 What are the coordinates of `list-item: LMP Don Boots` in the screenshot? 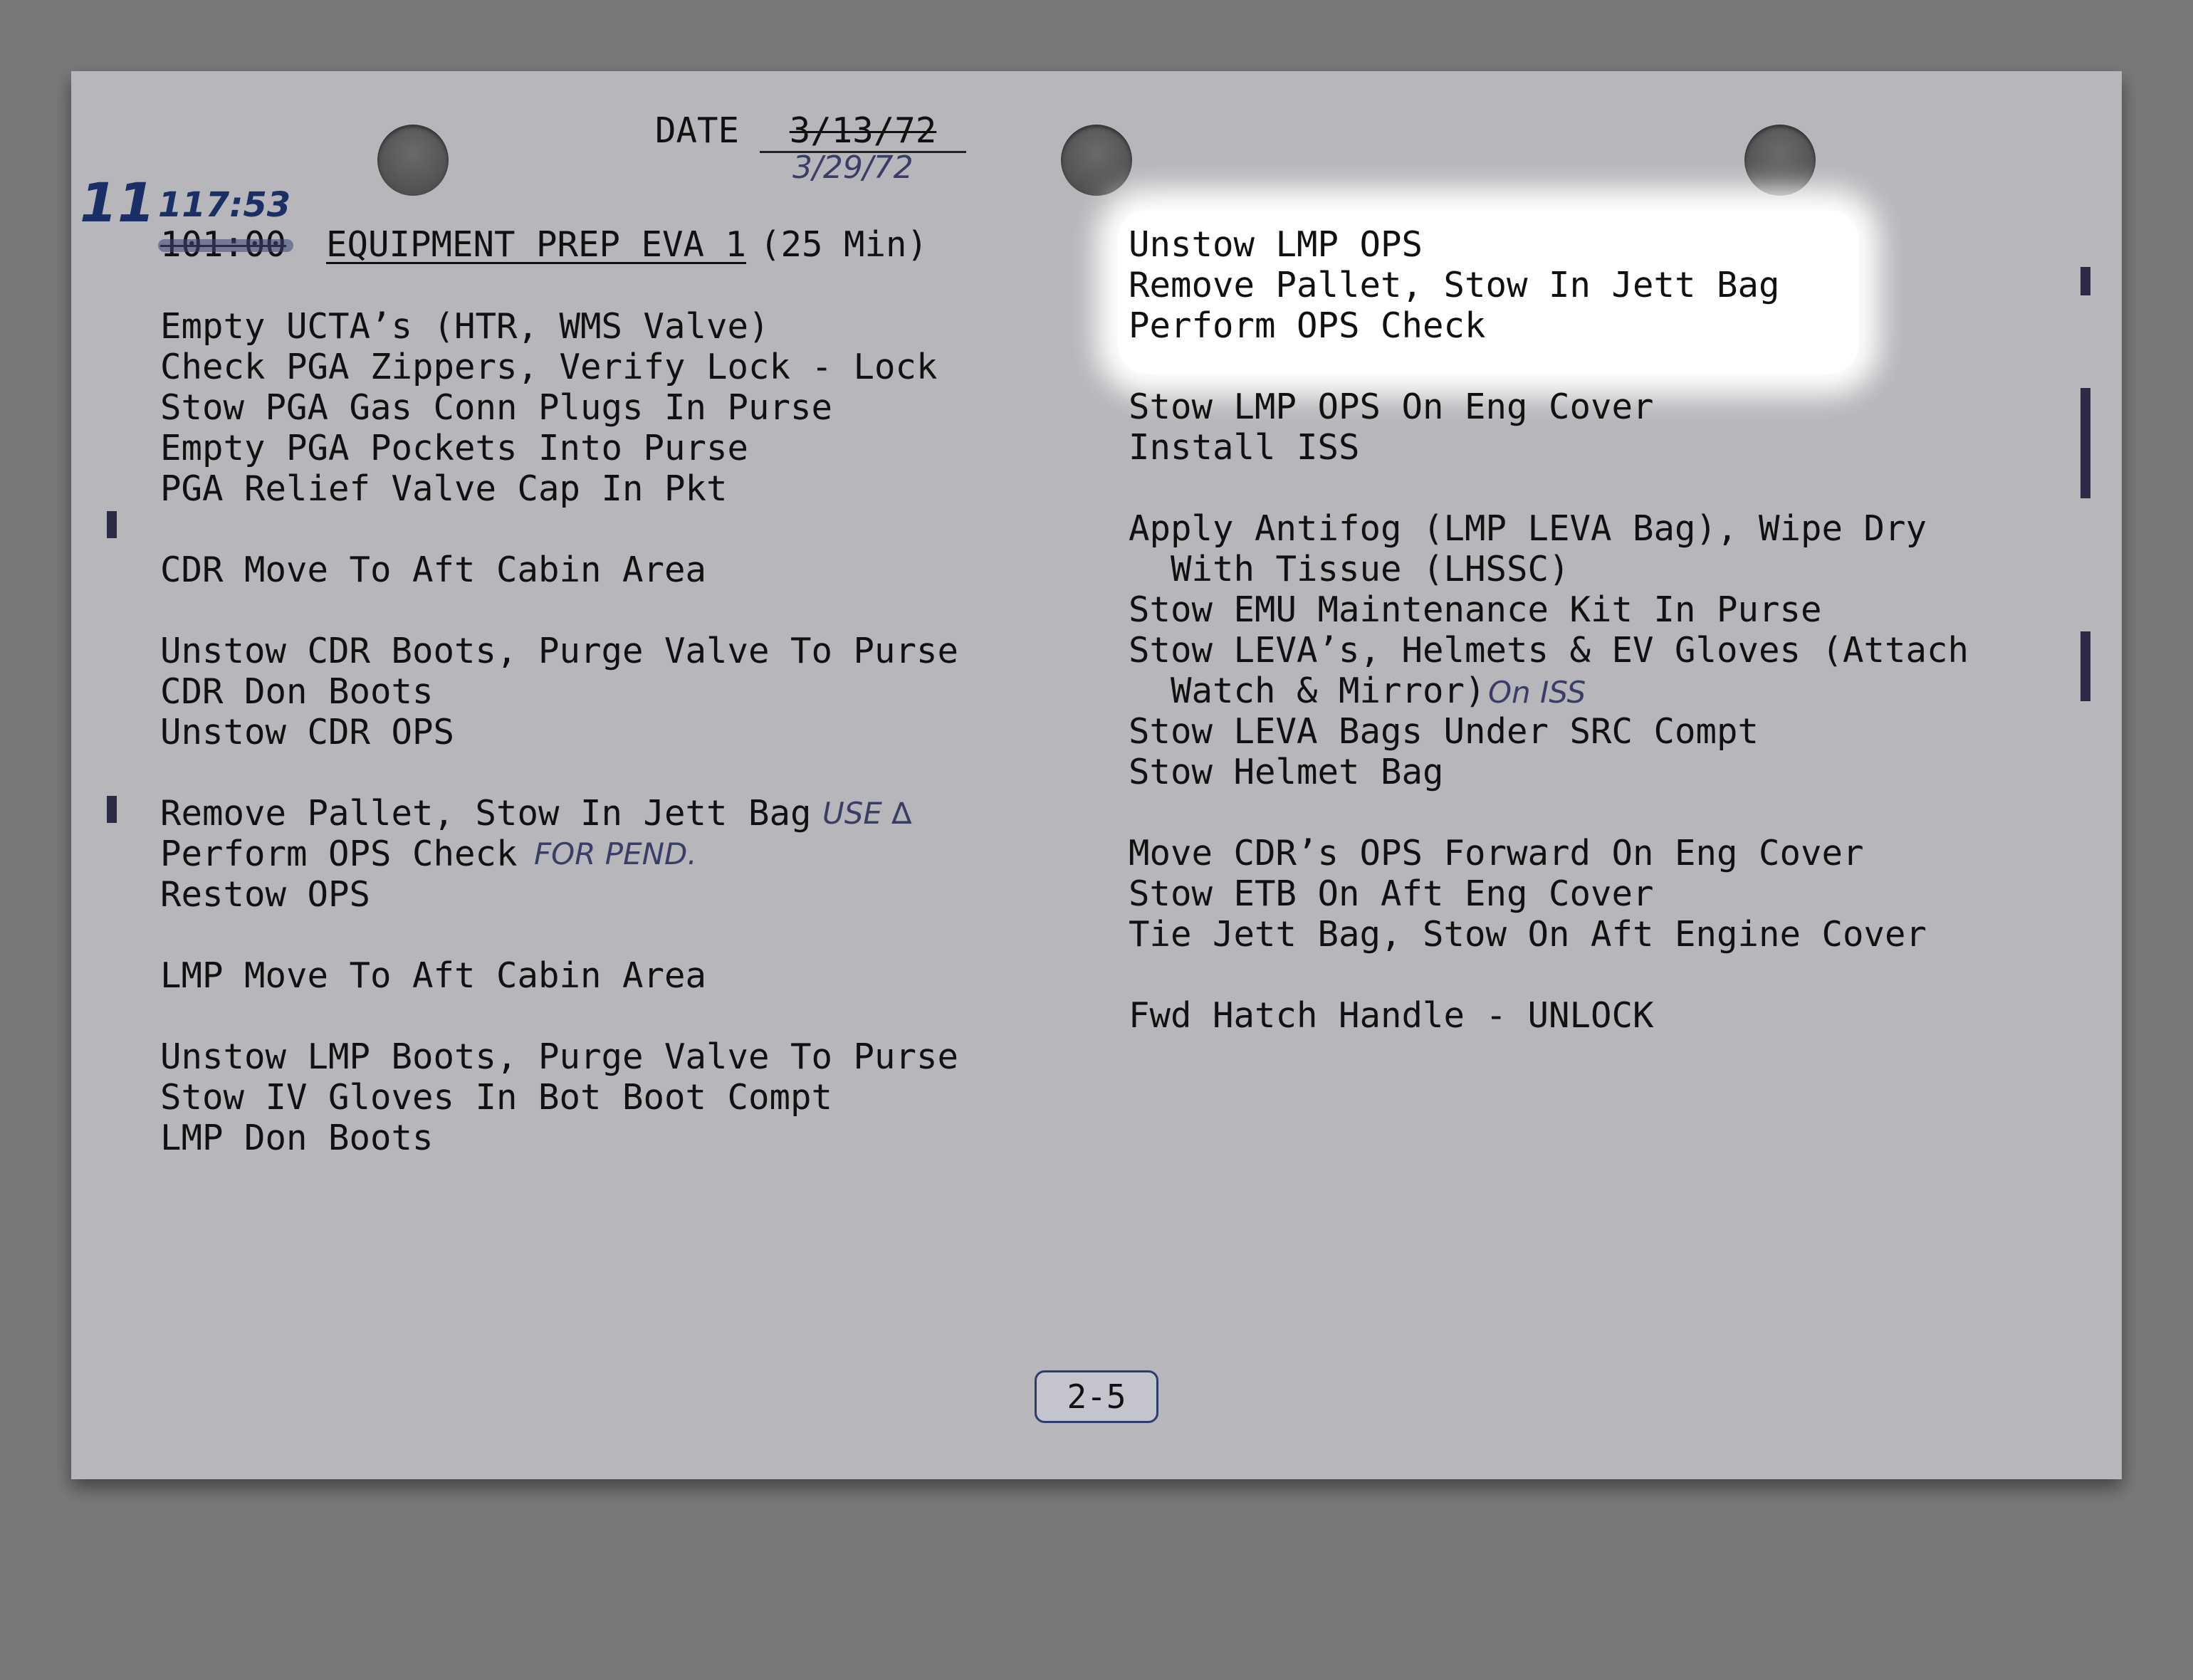 It's located at (297, 1138).